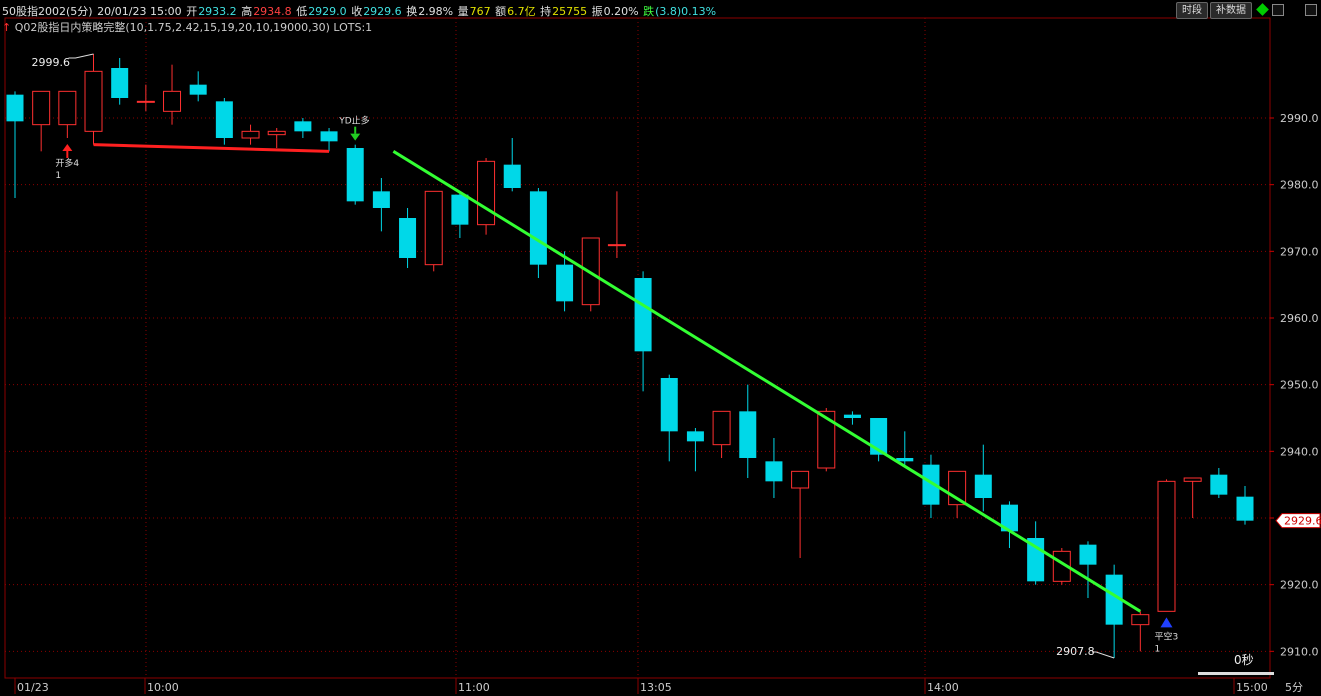  Describe the element at coordinates (33, 687) in the screenshot. I see `x-tick-label: 01/23` at that location.